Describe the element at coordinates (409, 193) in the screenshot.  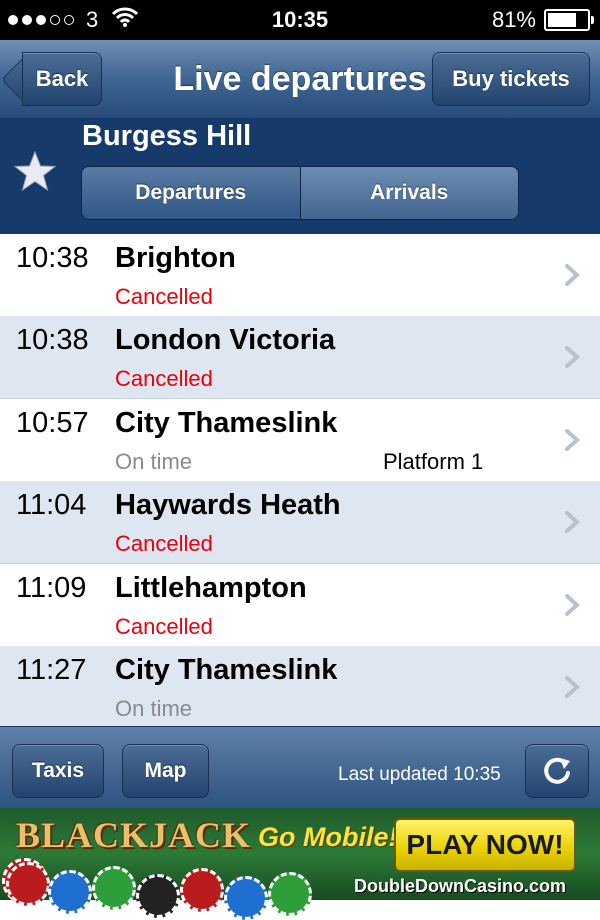
I see `tab-arrivals: Arrivals` at that location.